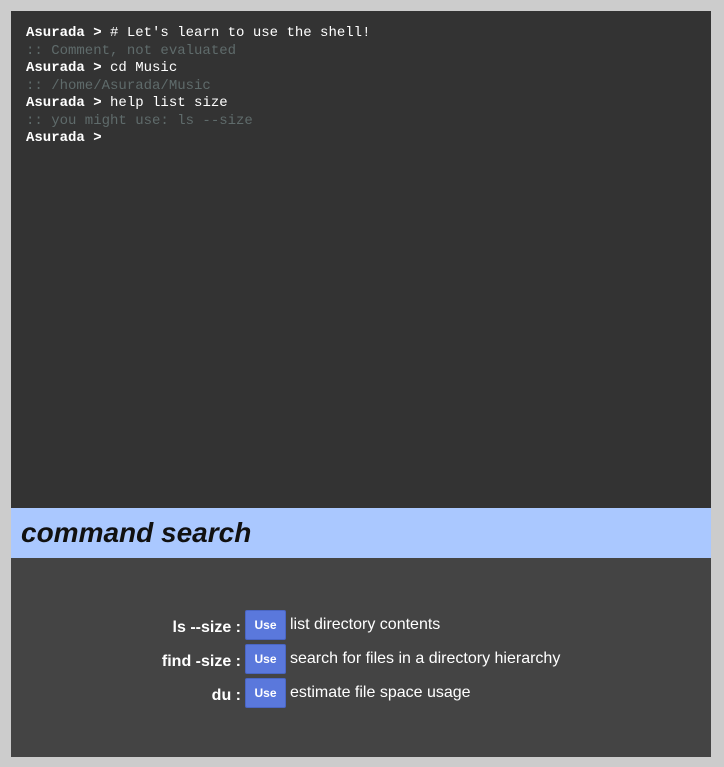 The height and width of the screenshot is (767, 724). What do you see at coordinates (361, 104) in the screenshot?
I see `terminal-line: Asurada > help list size` at bounding box center [361, 104].